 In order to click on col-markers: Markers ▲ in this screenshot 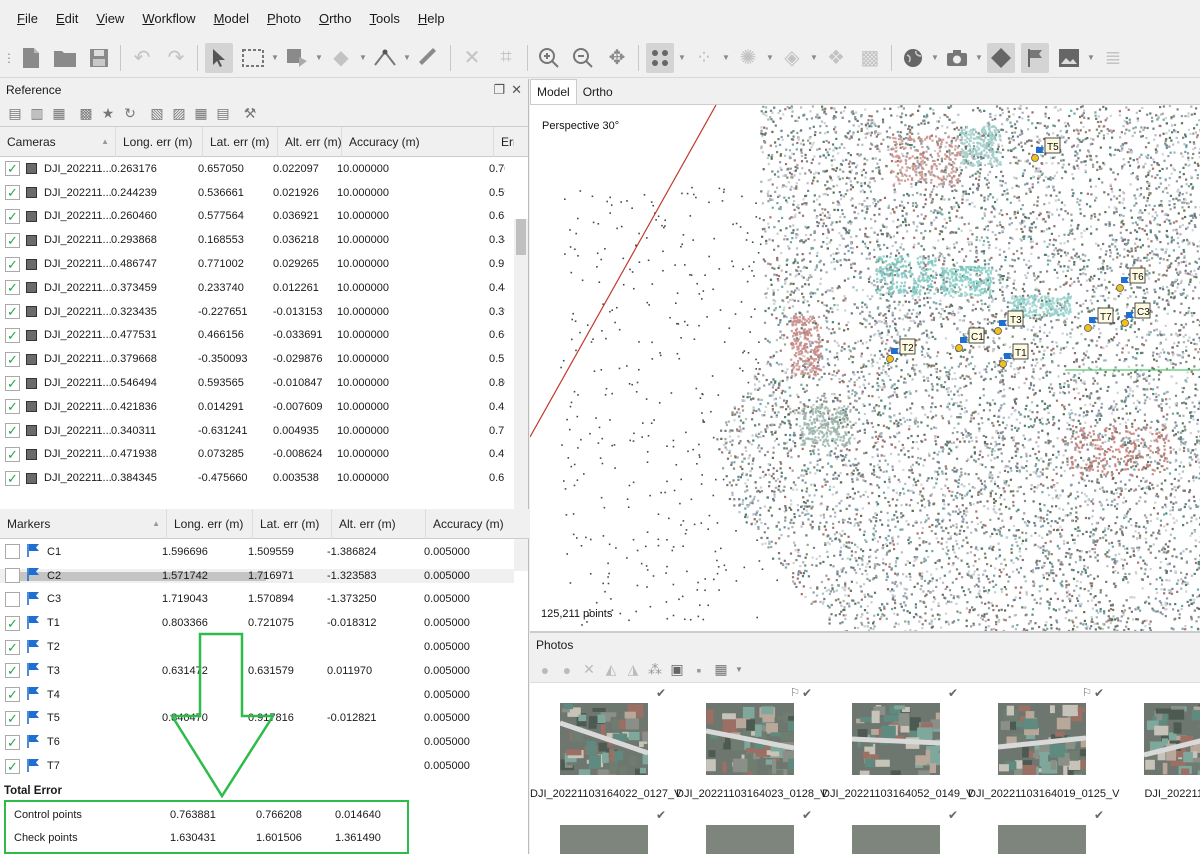, I will do `click(83, 523)`.